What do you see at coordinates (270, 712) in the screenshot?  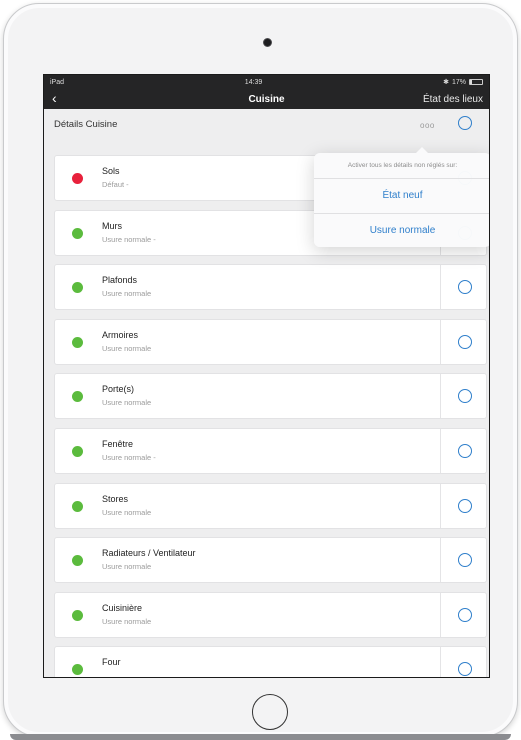 I see `home-button` at bounding box center [270, 712].